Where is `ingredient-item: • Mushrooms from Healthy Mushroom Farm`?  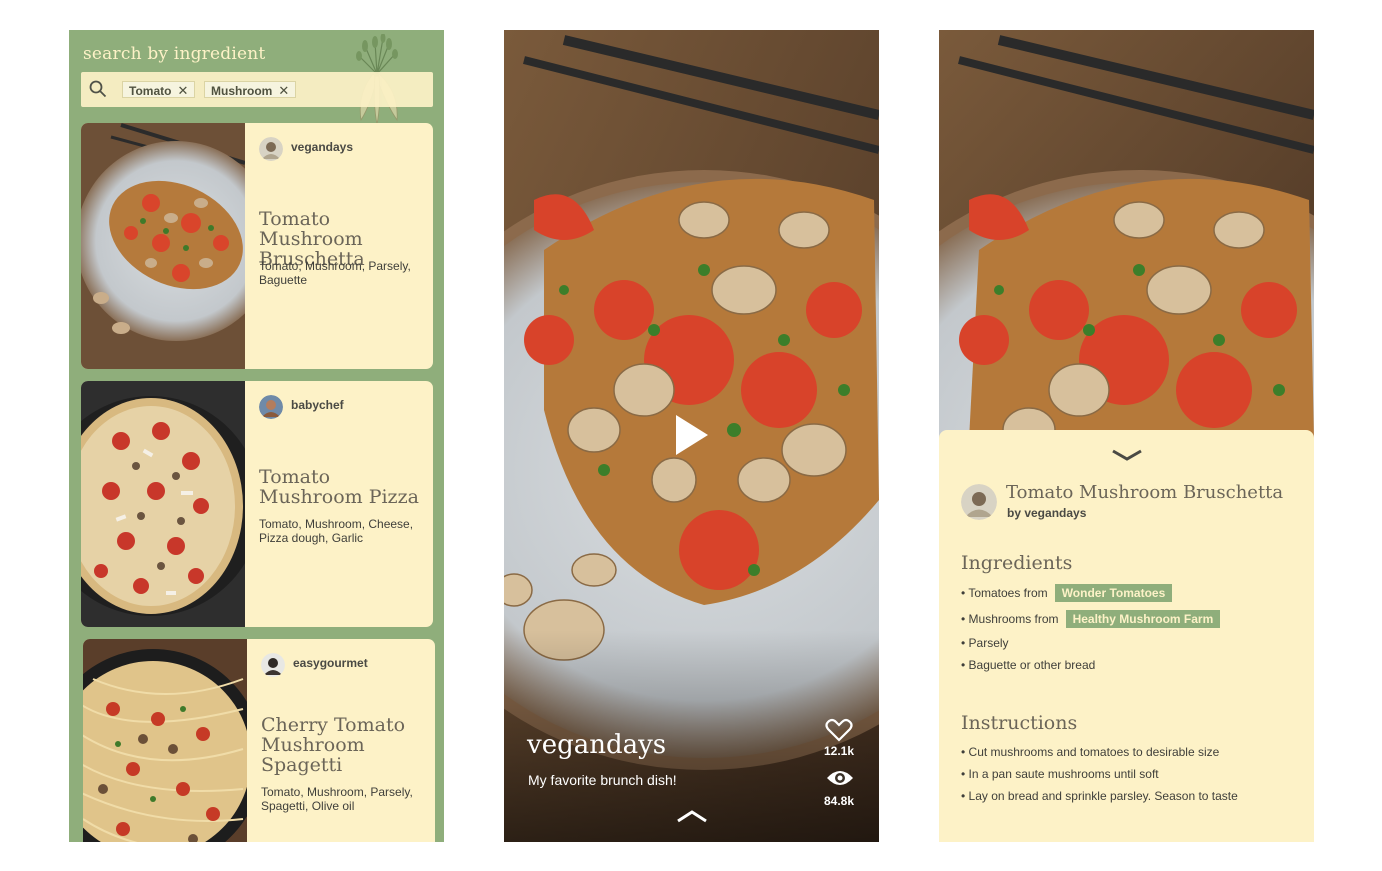
ingredient-item: • Mushrooms from Healthy Mushroom Farm is located at coordinates (1091, 619).